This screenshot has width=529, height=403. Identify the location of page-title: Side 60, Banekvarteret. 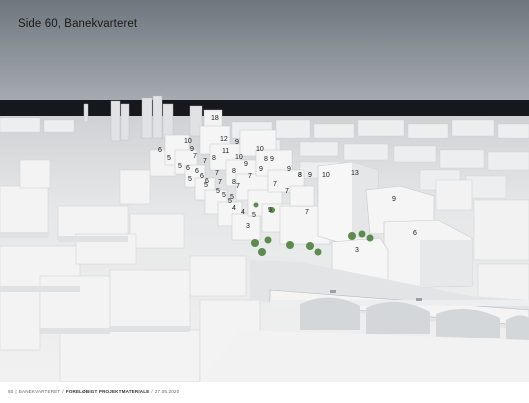
(78, 24).